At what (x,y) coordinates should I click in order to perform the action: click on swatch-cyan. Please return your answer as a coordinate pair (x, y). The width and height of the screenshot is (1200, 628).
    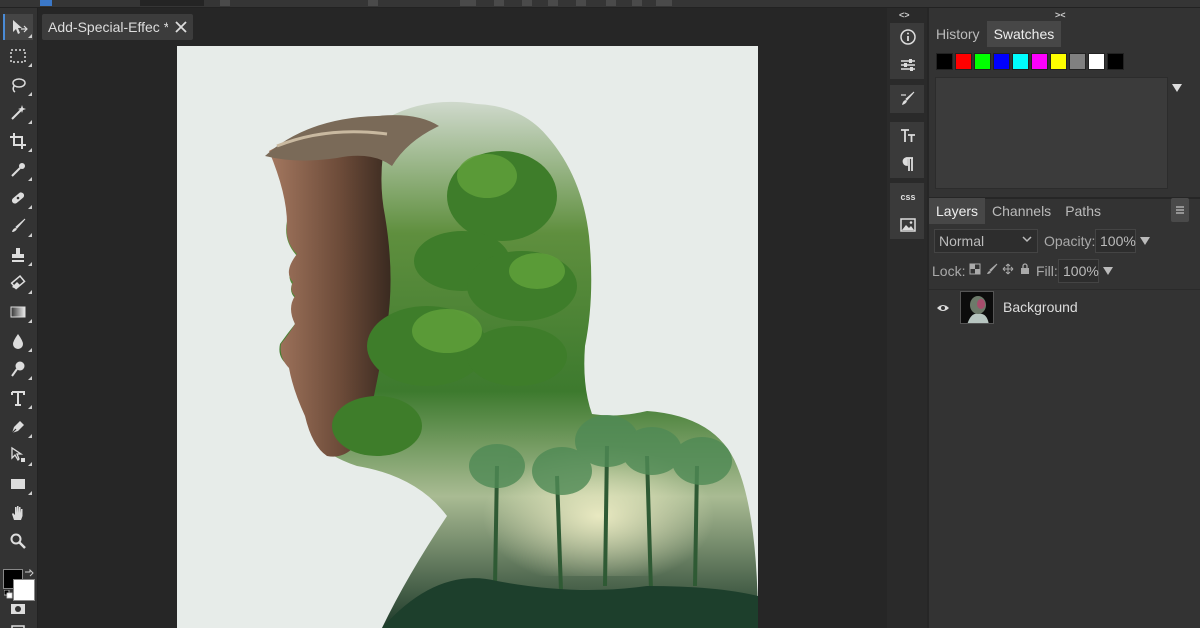
    Looking at the image, I should click on (1020, 61).